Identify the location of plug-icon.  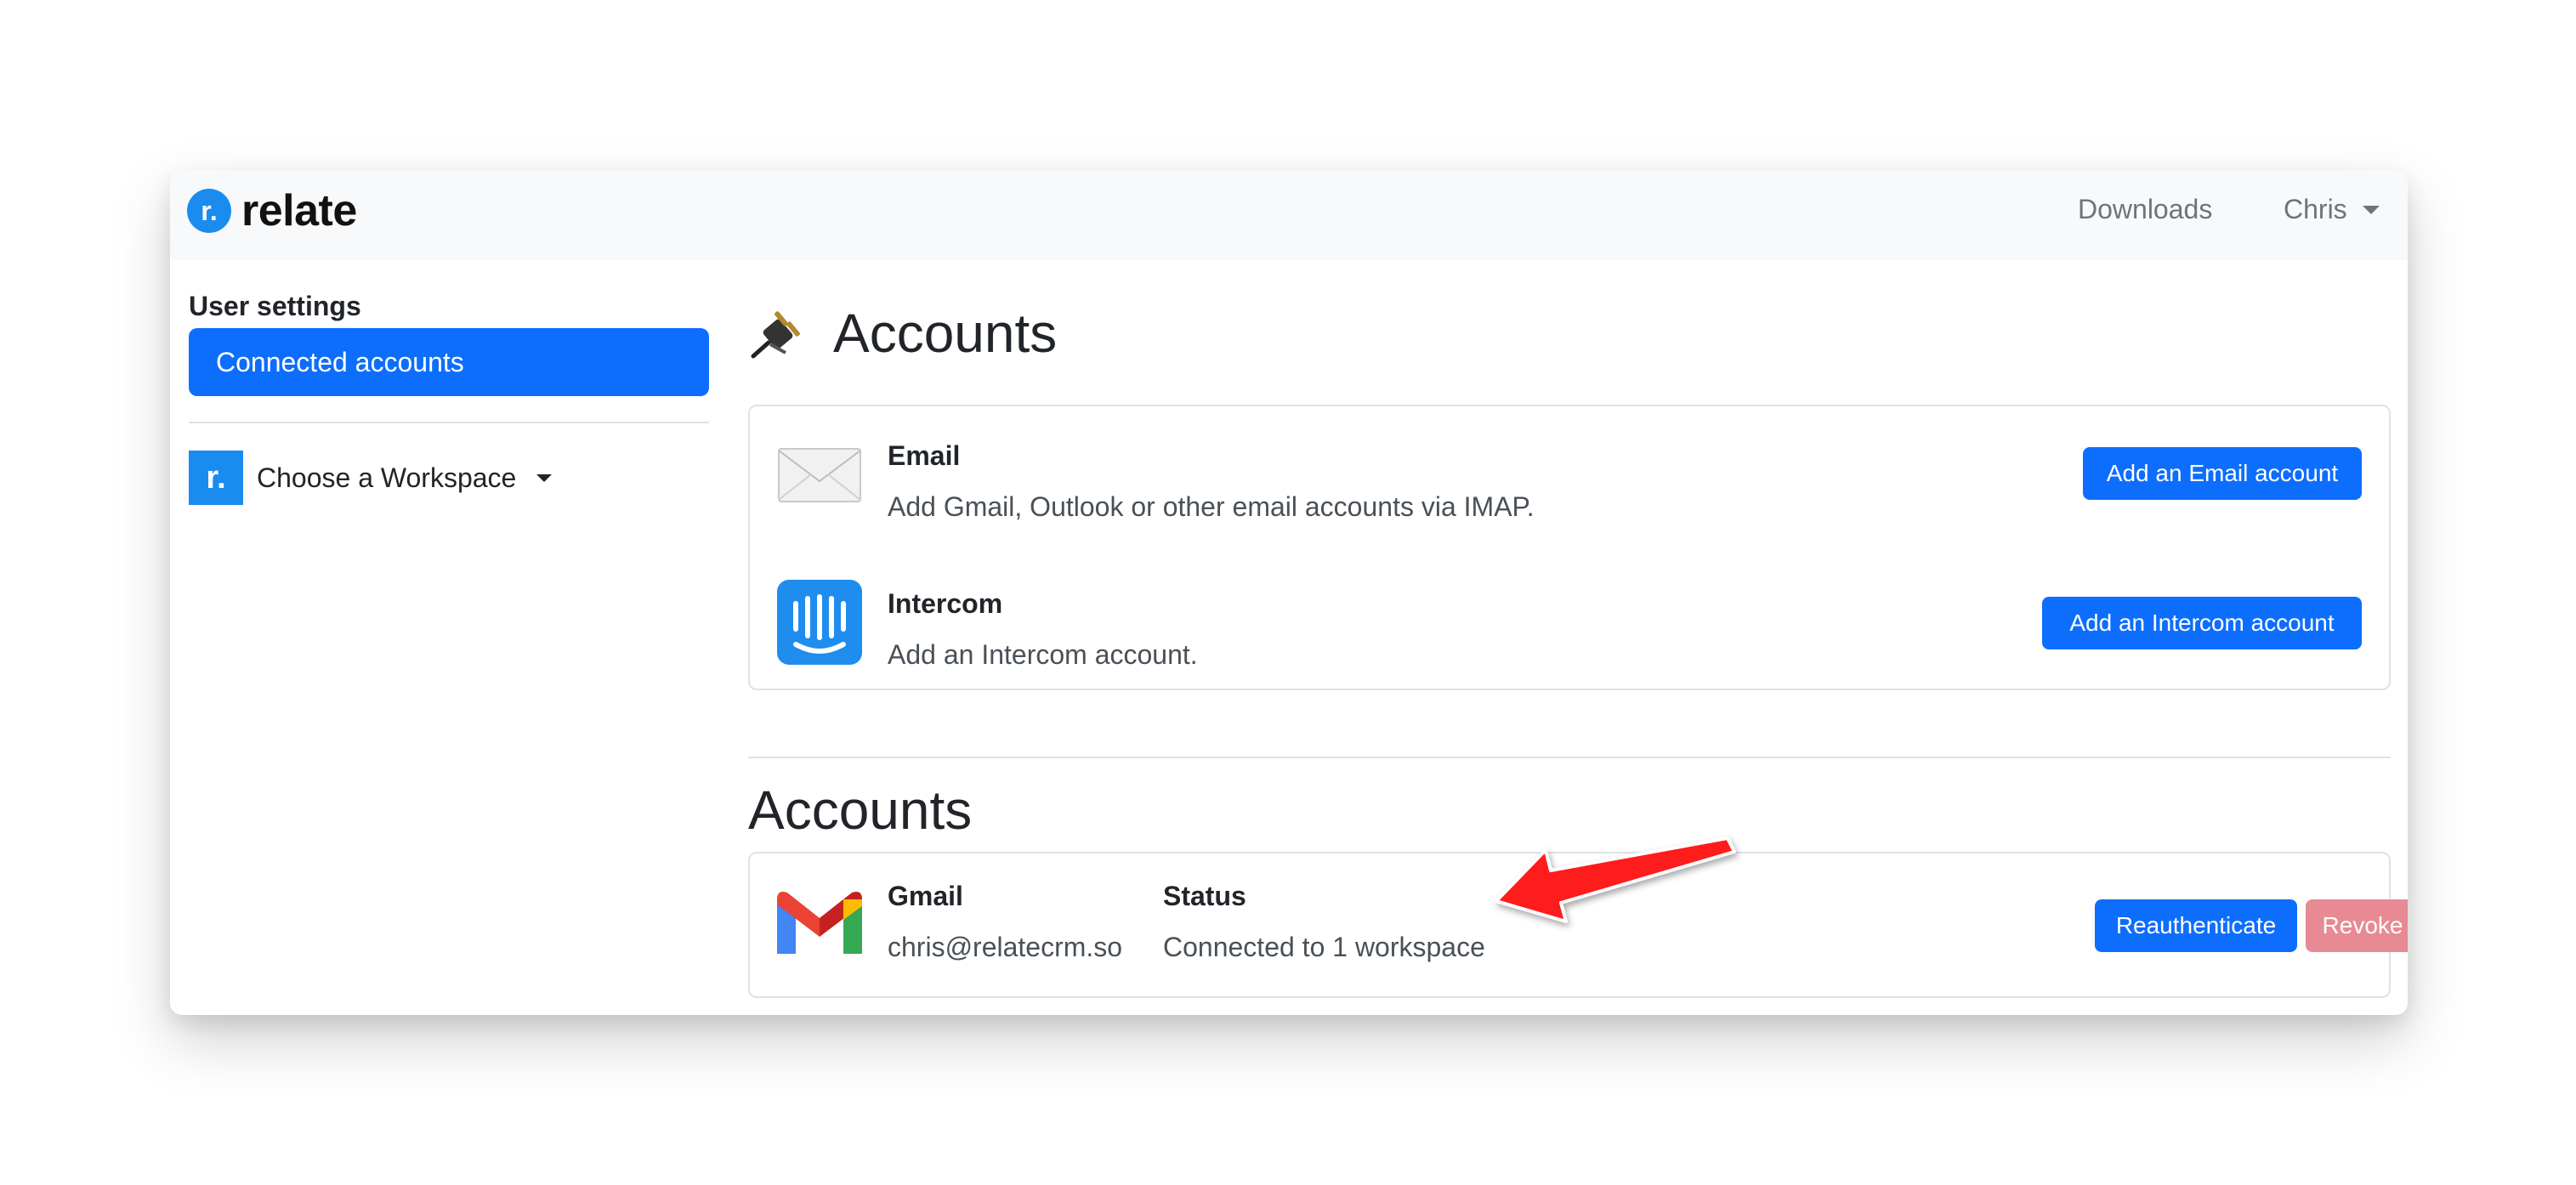
(776, 335).